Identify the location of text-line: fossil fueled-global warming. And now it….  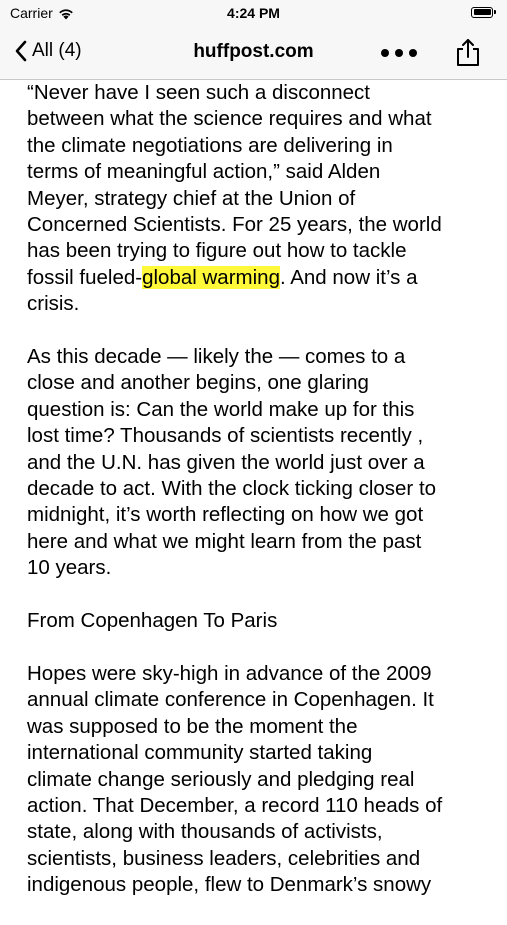
(257, 278).